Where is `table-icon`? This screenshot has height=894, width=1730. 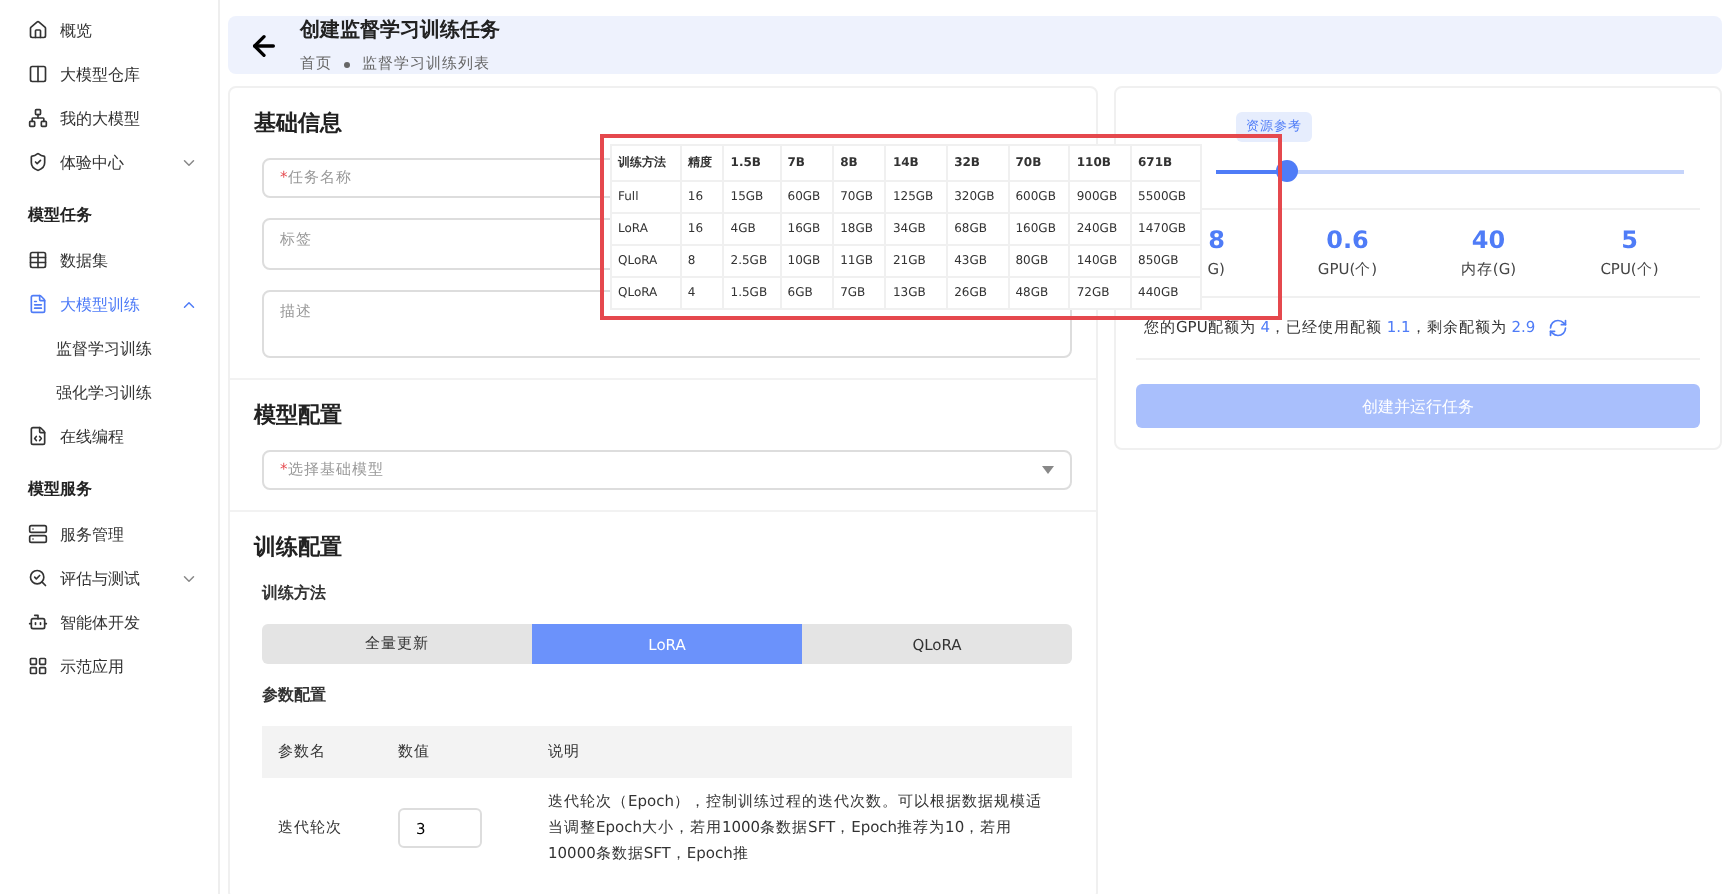
table-icon is located at coordinates (38, 260).